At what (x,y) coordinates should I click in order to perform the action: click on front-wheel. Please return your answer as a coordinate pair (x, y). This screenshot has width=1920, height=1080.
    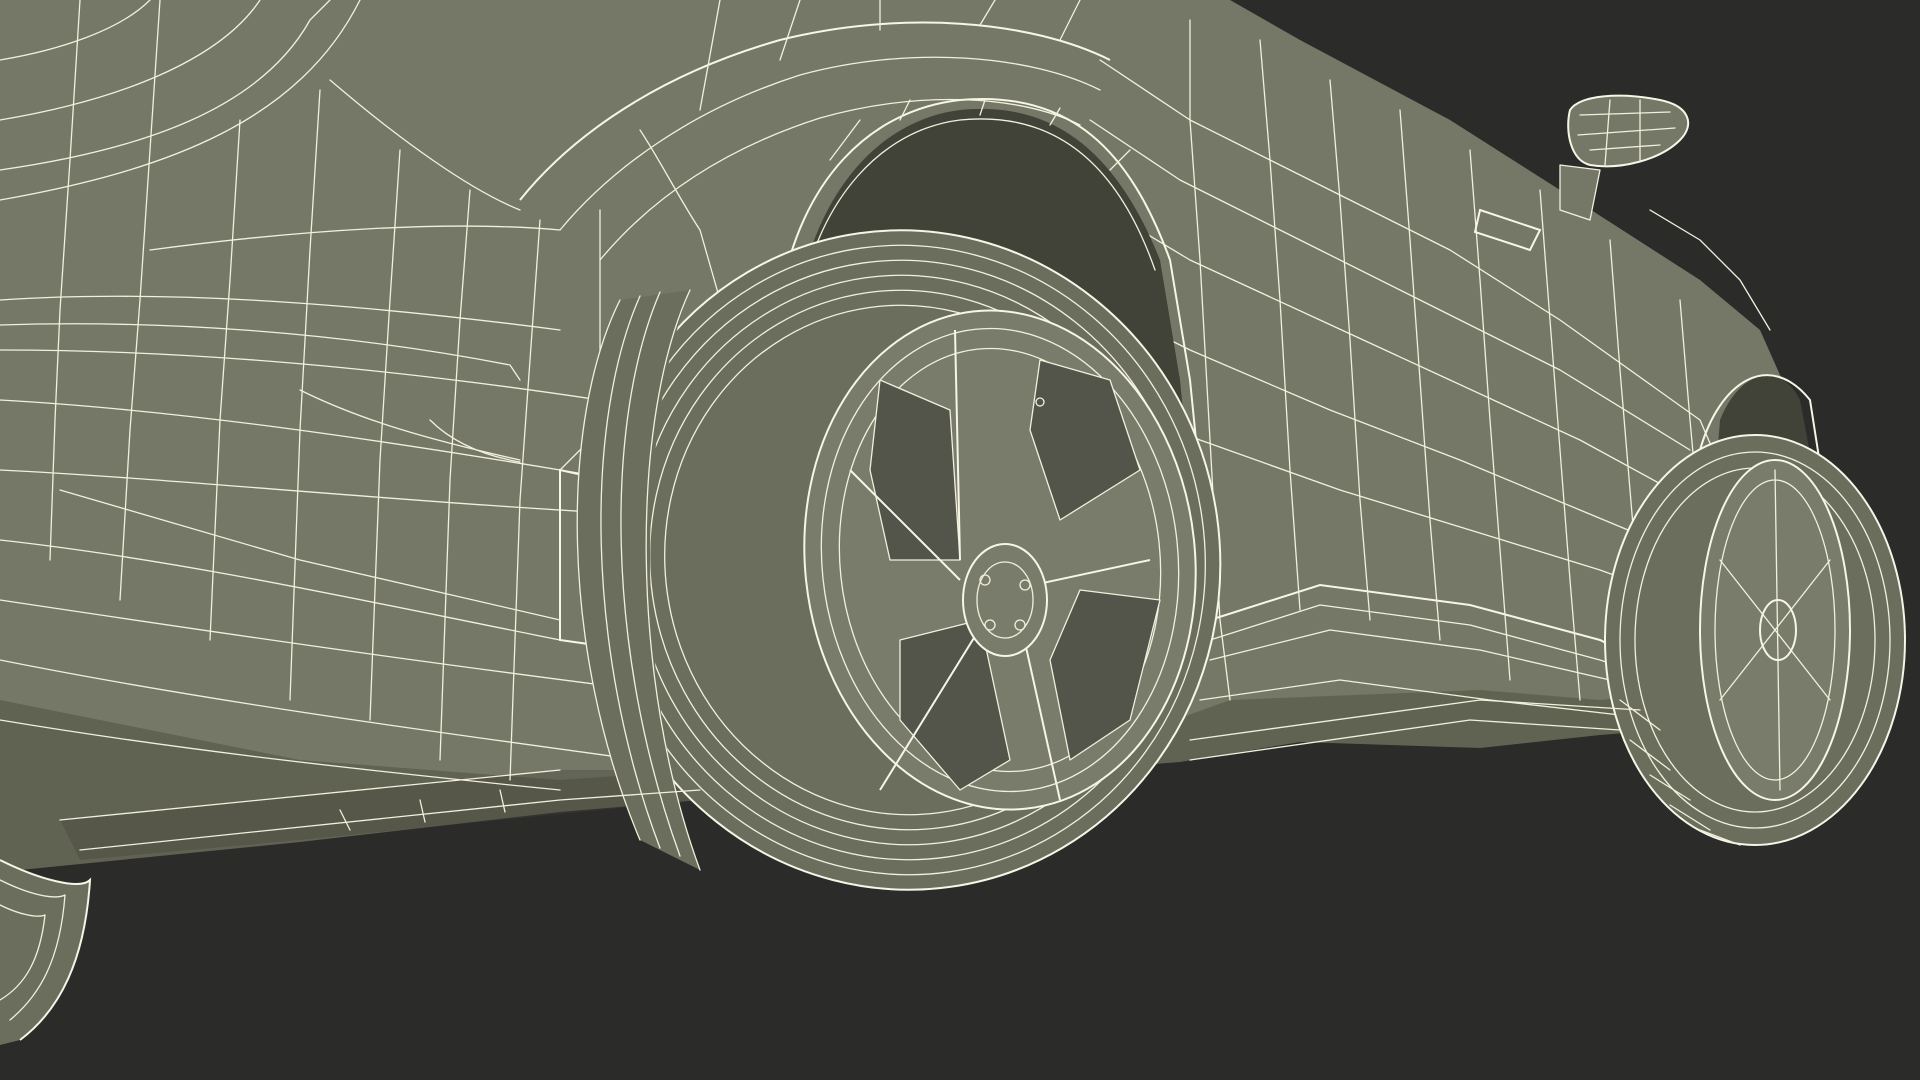
    Looking at the image, I should click on (1755, 640).